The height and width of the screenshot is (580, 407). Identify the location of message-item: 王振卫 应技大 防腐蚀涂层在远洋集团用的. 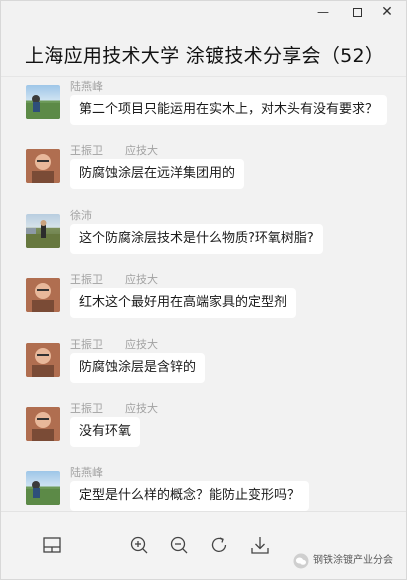
(203, 171).